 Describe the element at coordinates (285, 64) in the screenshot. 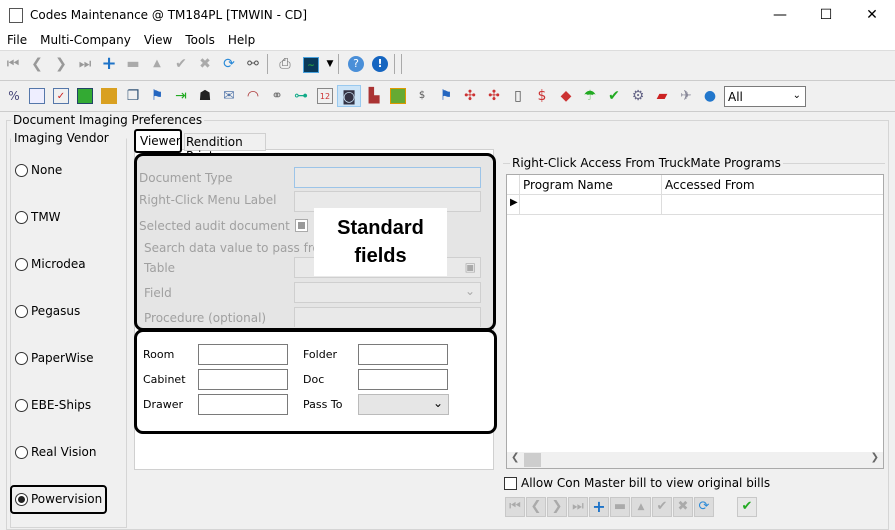

I see `print-icon: ⎙` at that location.